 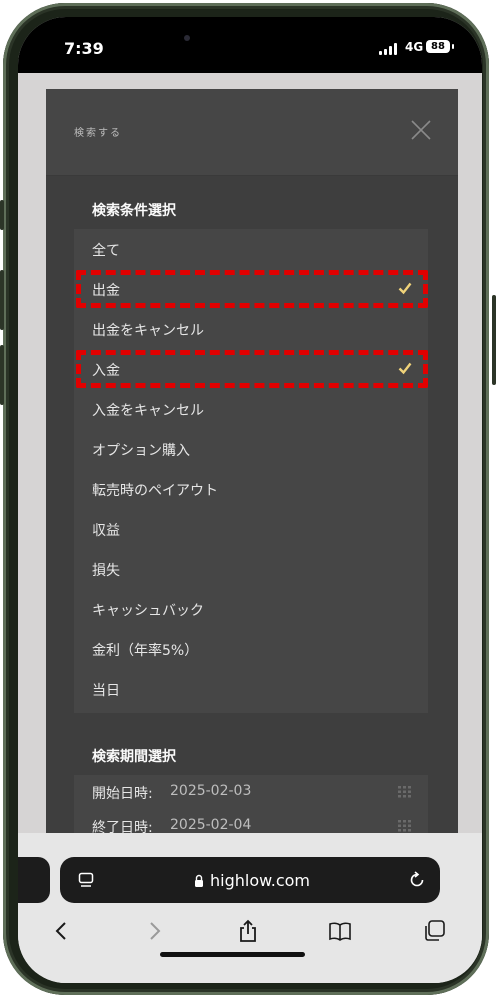 I want to click on tabs-icon, so click(x=434, y=931).